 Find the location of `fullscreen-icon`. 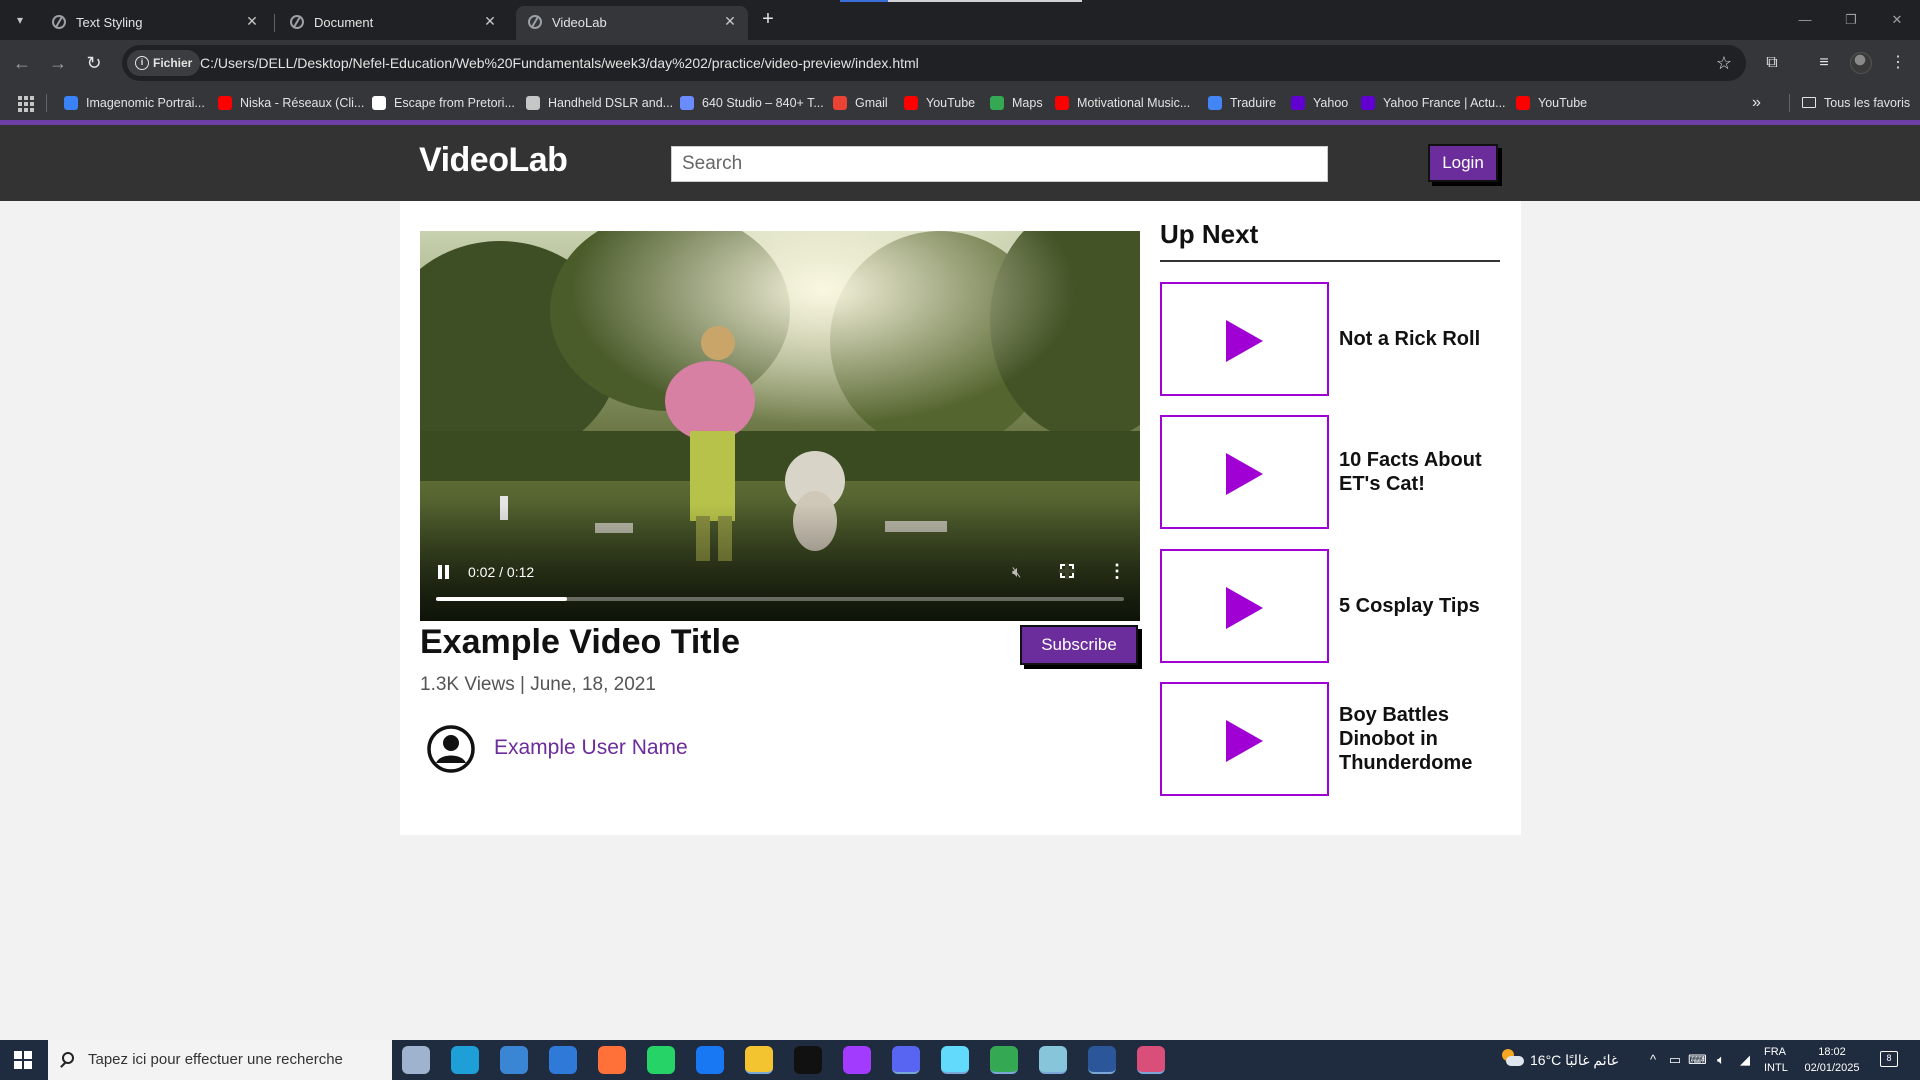

fullscreen-icon is located at coordinates (1067, 571).